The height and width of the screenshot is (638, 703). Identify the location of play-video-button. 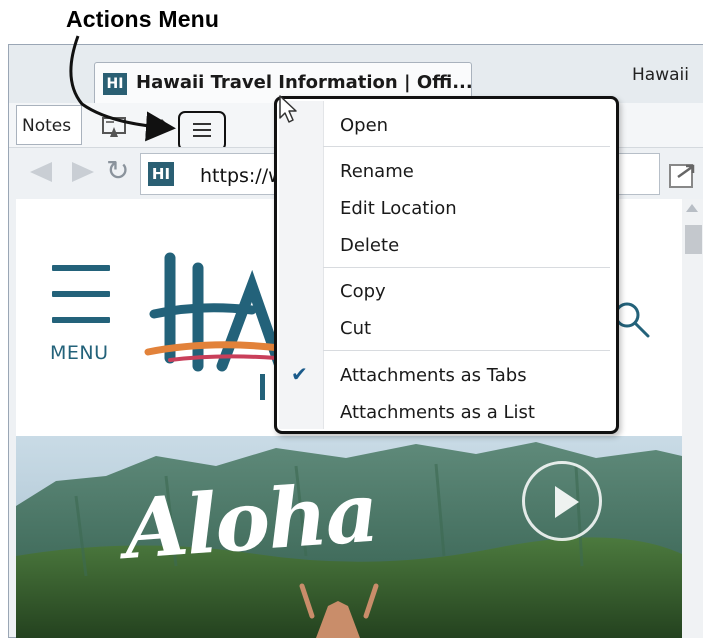
(562, 501).